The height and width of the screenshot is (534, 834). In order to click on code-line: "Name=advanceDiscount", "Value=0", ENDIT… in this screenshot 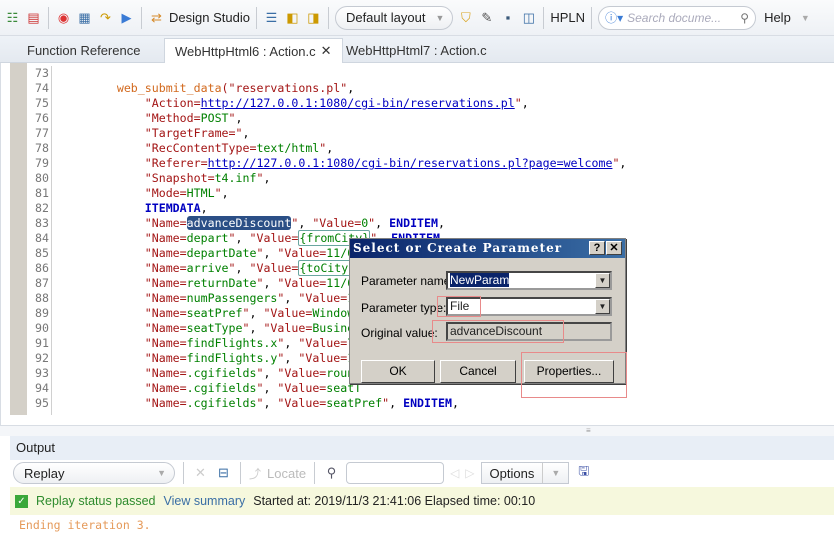, I will do `click(447, 223)`.